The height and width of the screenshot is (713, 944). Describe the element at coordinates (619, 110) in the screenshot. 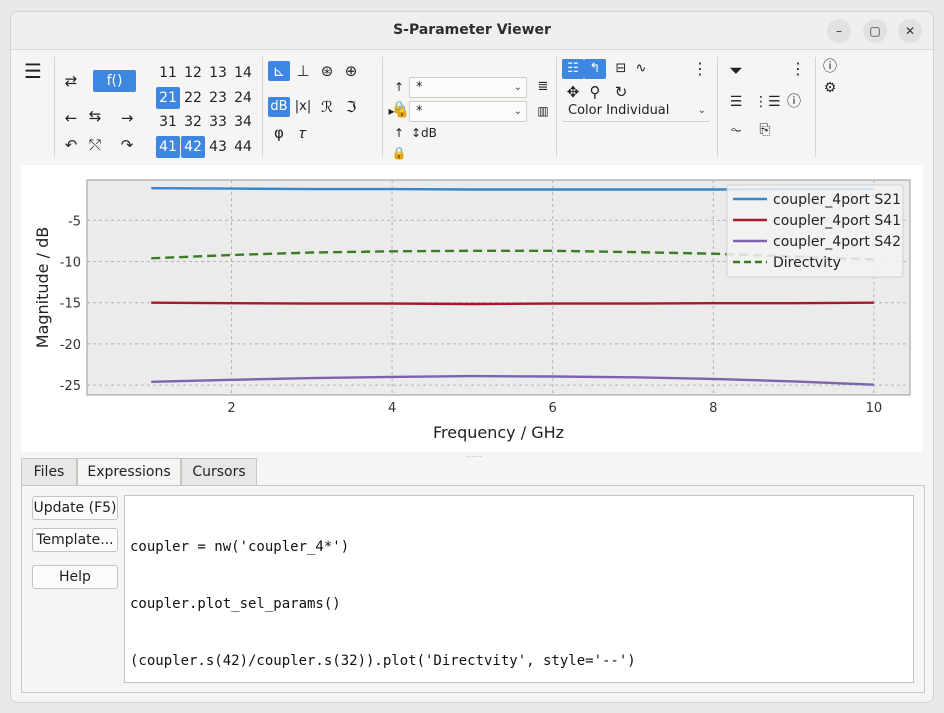

I see `color-mode-value: Color Individual` at that location.